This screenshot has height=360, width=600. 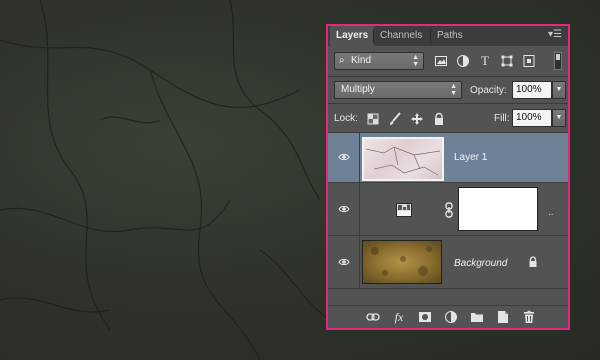 What do you see at coordinates (529, 317) in the screenshot?
I see `delete-layer-icon` at bounding box center [529, 317].